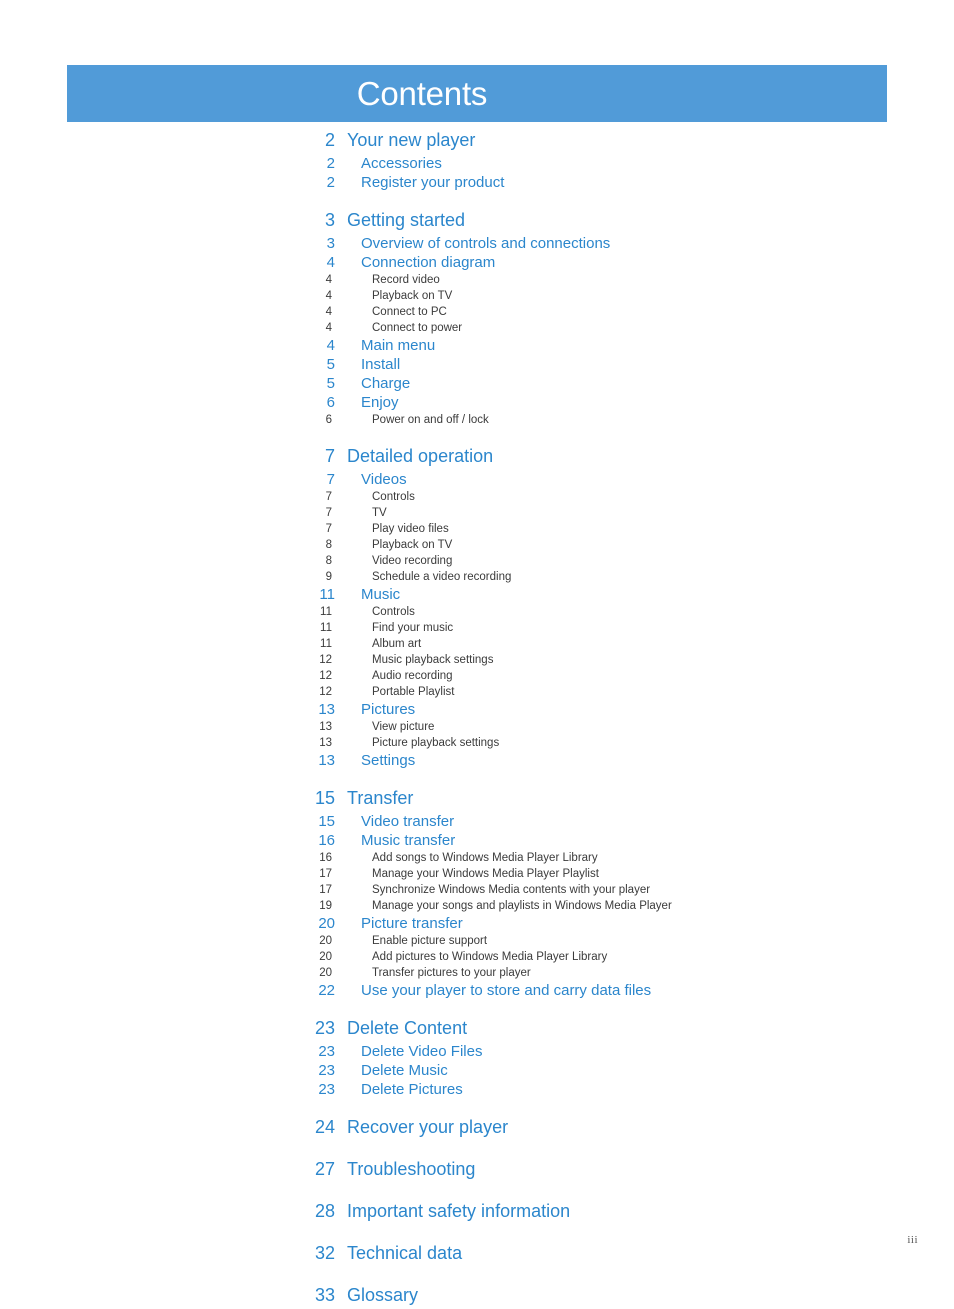 The image size is (954, 1309). I want to click on toc-entry-level-2: 13 Settings, so click(477, 760).